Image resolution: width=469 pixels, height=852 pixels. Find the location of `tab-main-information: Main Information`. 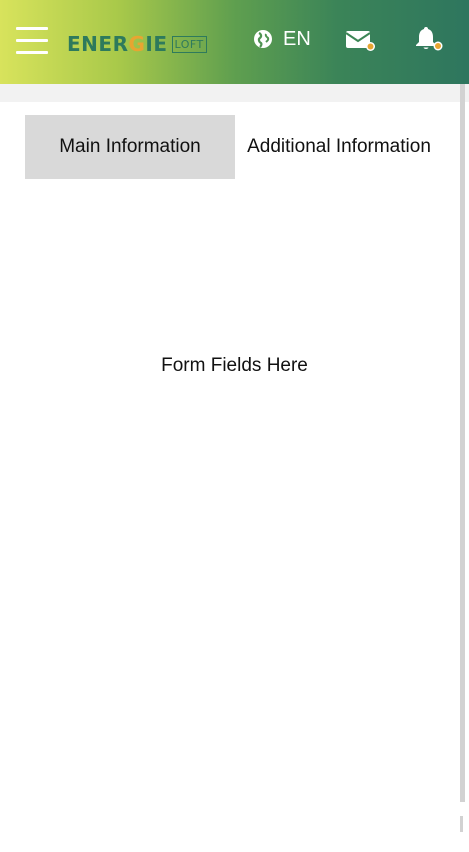

tab-main-information: Main Information is located at coordinates (130, 147).